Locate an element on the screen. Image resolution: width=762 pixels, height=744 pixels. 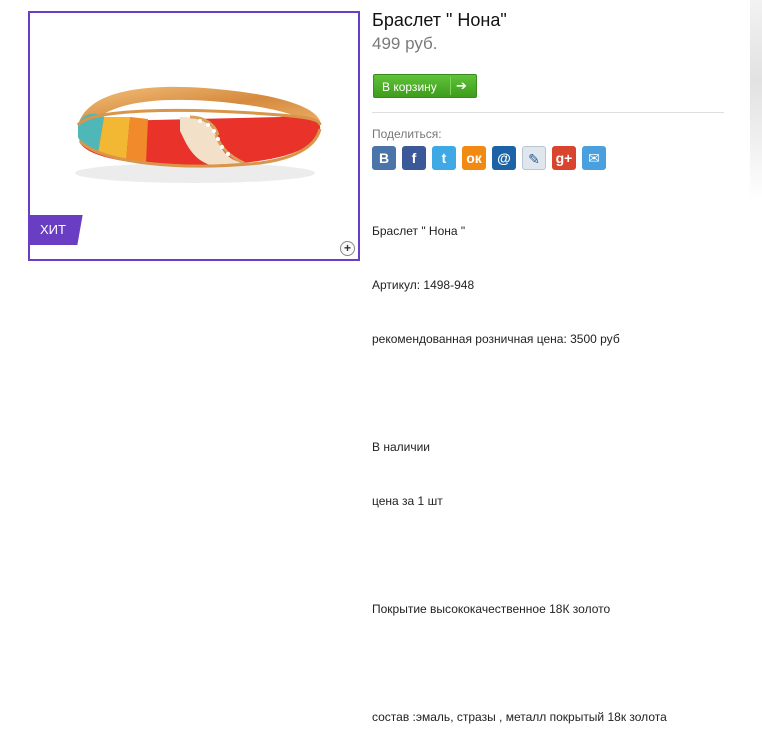
description-line: Покрытие высококачественное 18К золото is located at coordinates (491, 609).